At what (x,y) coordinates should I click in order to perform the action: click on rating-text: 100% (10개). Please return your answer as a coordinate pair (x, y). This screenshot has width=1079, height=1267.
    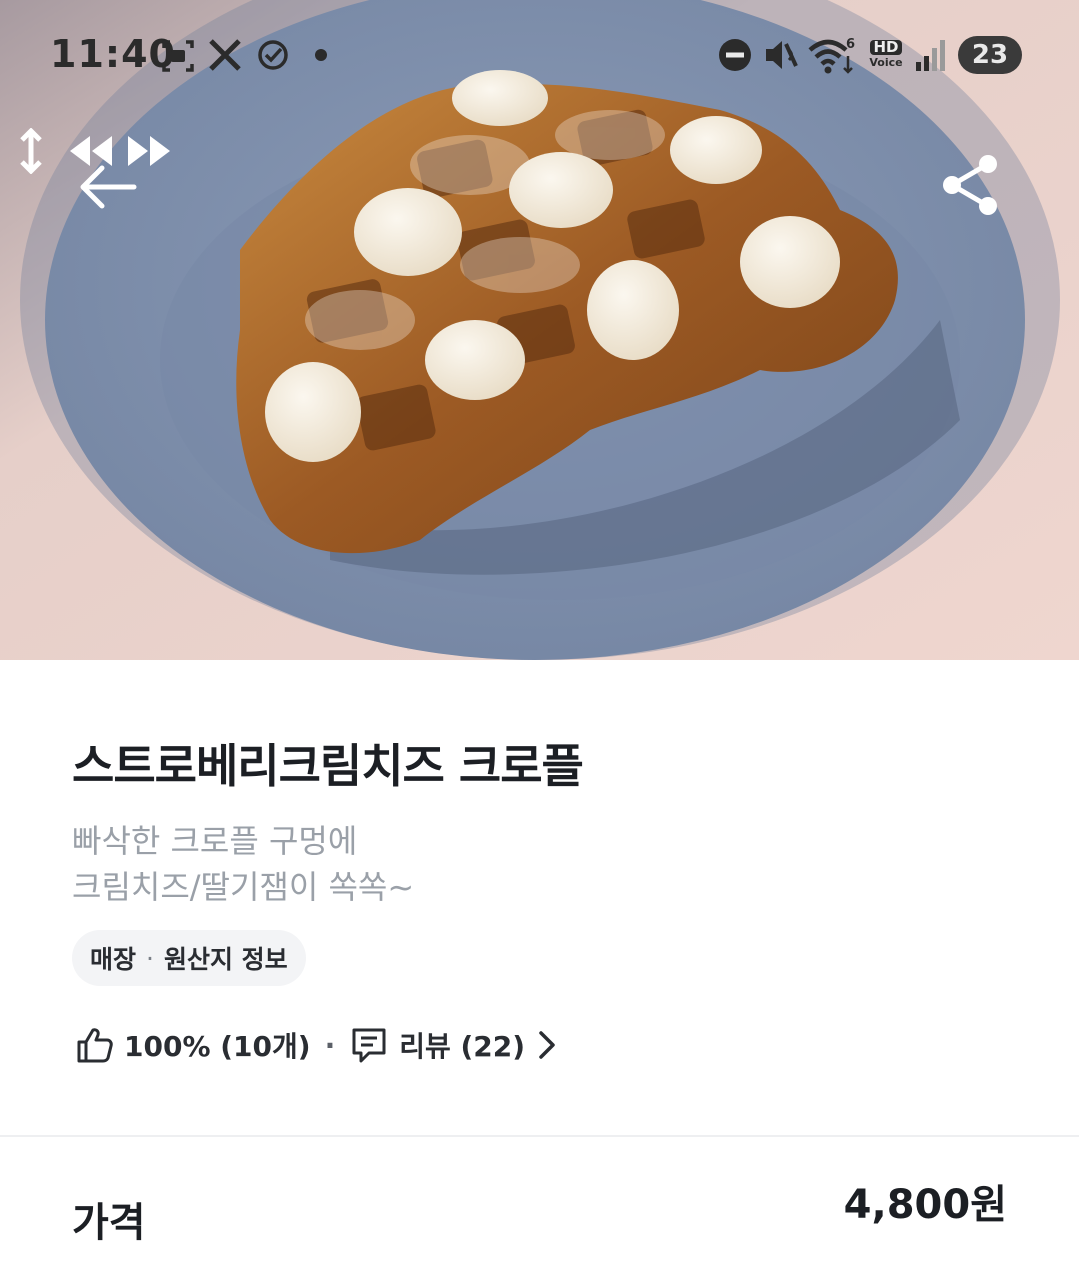
    Looking at the image, I should click on (217, 1046).